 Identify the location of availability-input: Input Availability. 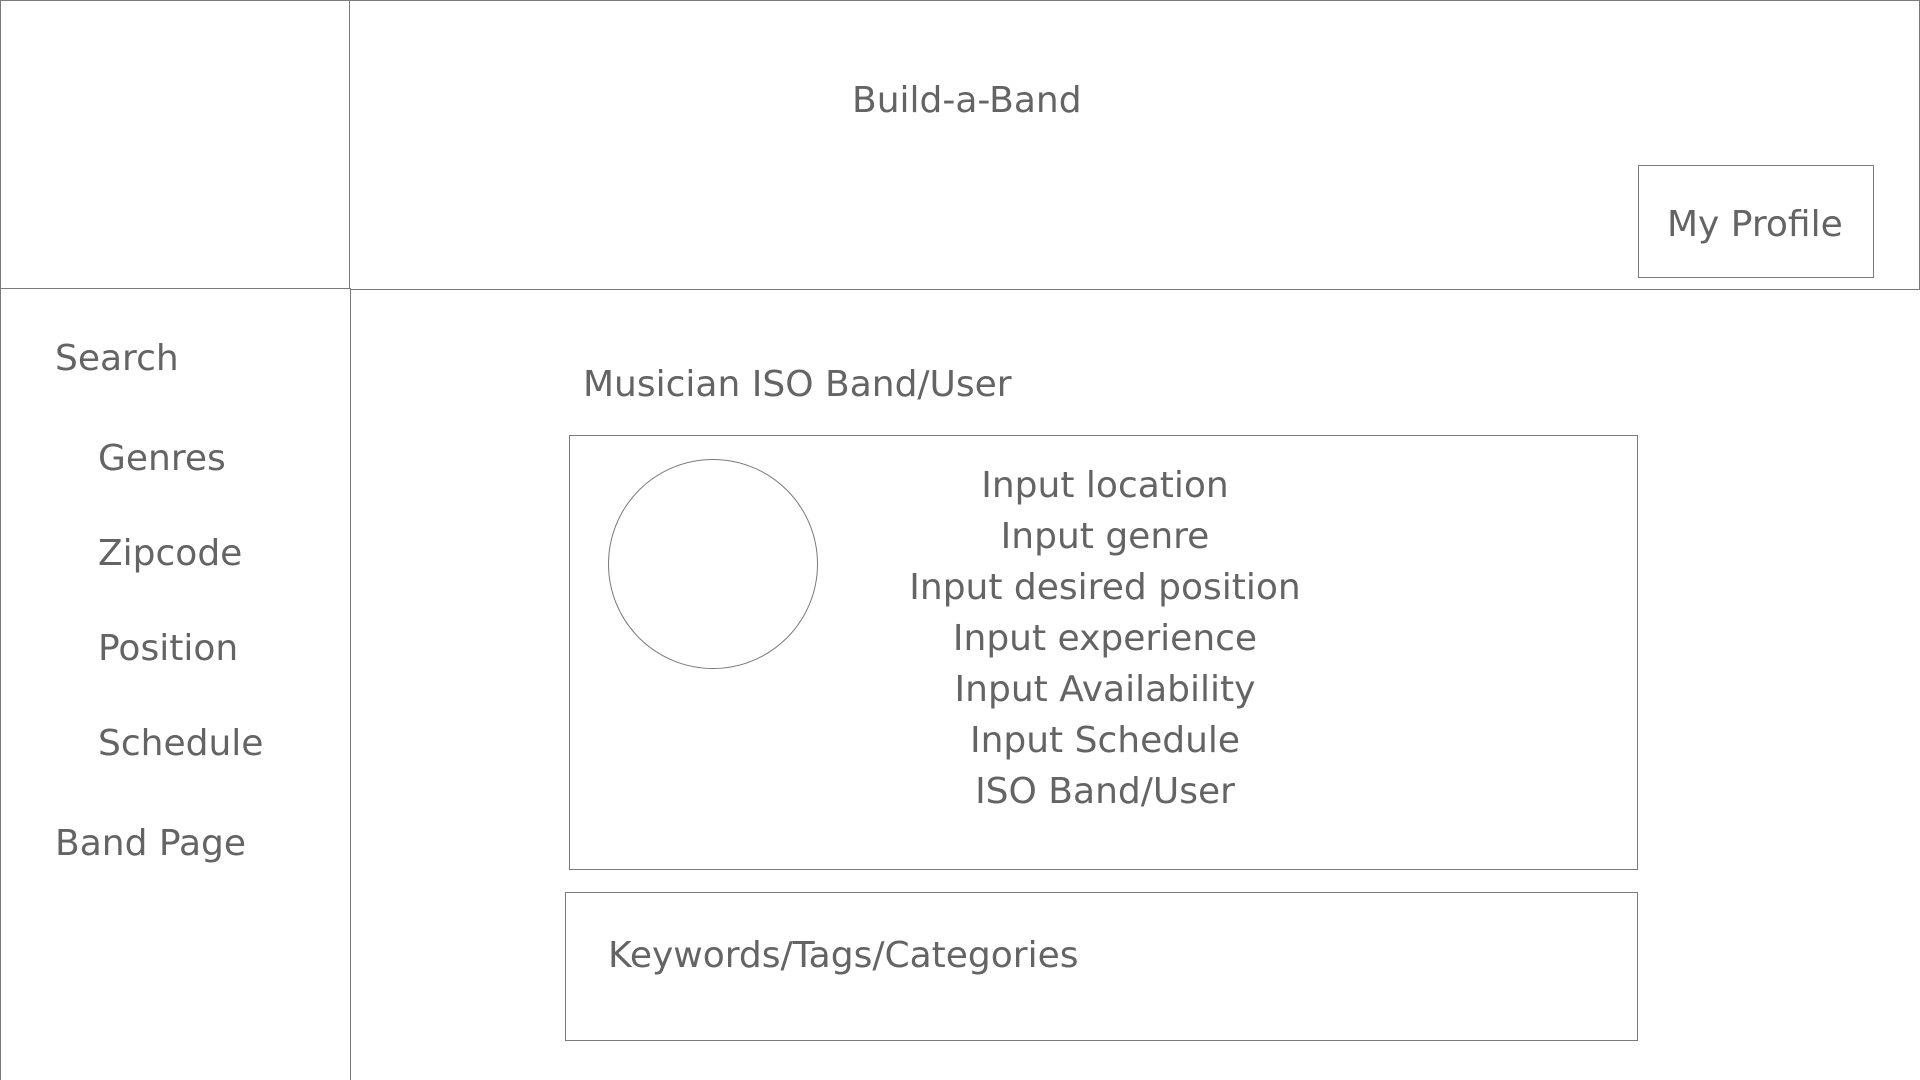
(1105, 689).